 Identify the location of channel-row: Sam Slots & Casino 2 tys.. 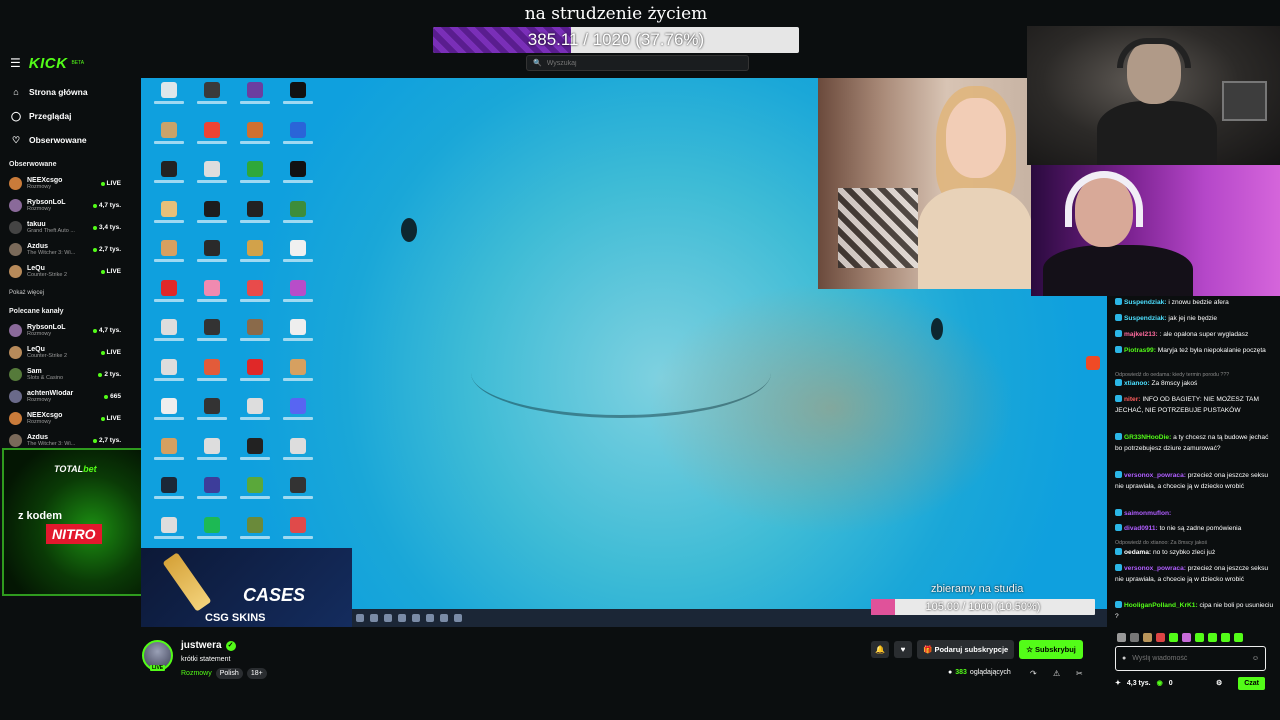
(65, 374).